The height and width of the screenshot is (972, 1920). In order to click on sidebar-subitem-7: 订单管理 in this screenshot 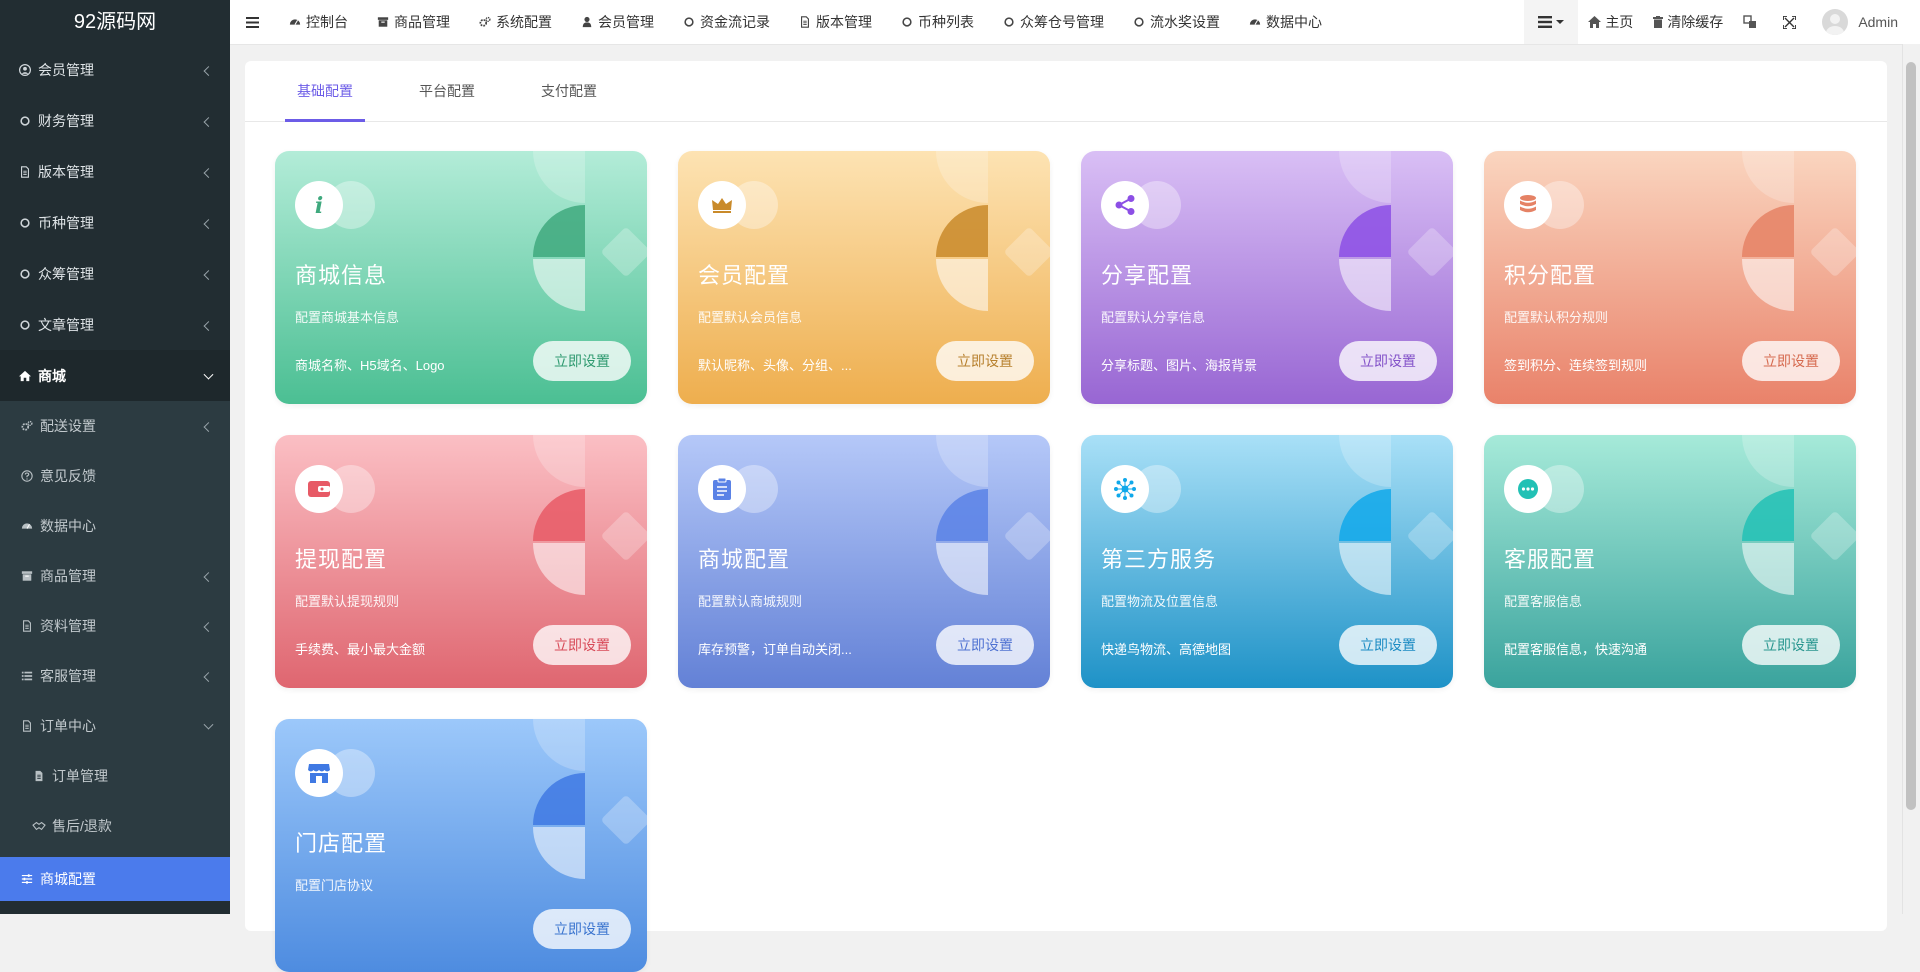, I will do `click(115, 776)`.